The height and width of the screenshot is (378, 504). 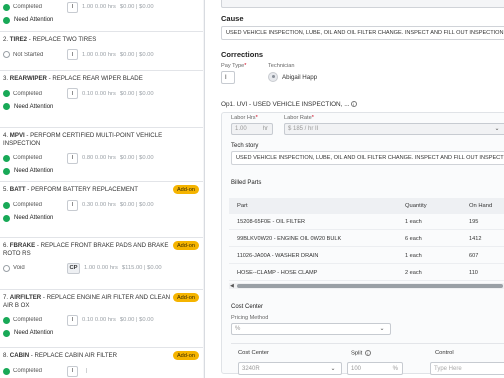 I want to click on price-value: $115.00, so click(x=132, y=268).